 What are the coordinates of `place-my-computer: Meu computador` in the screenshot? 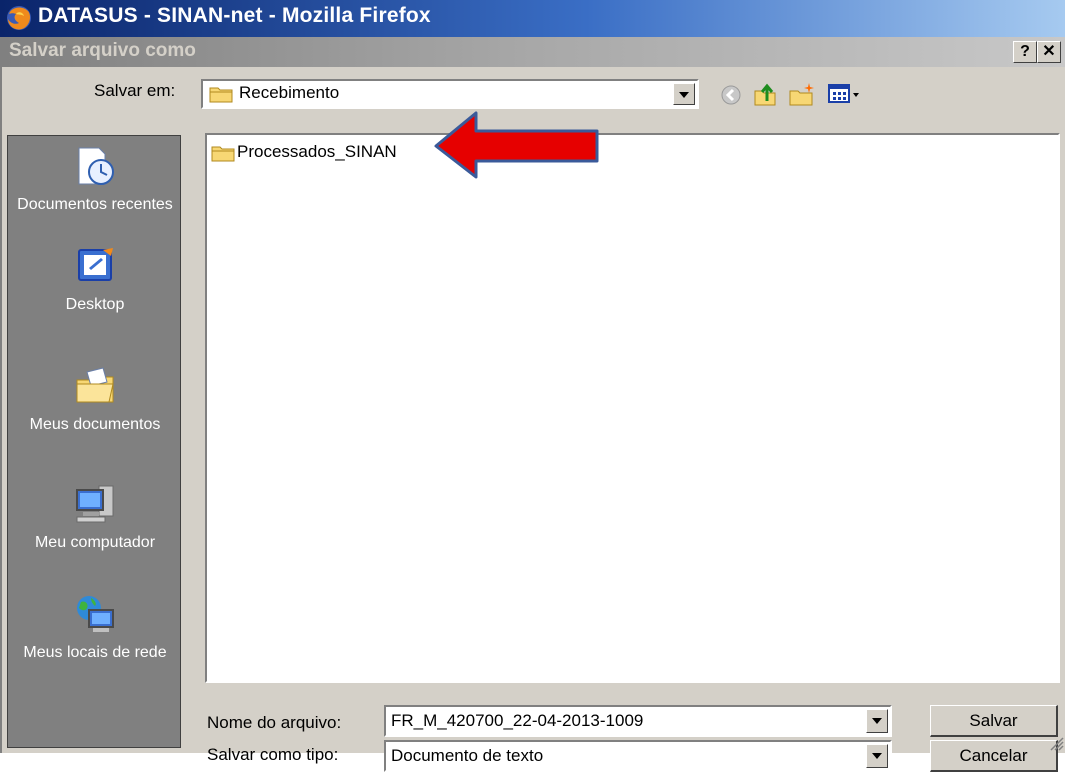 It's located at (95, 518).